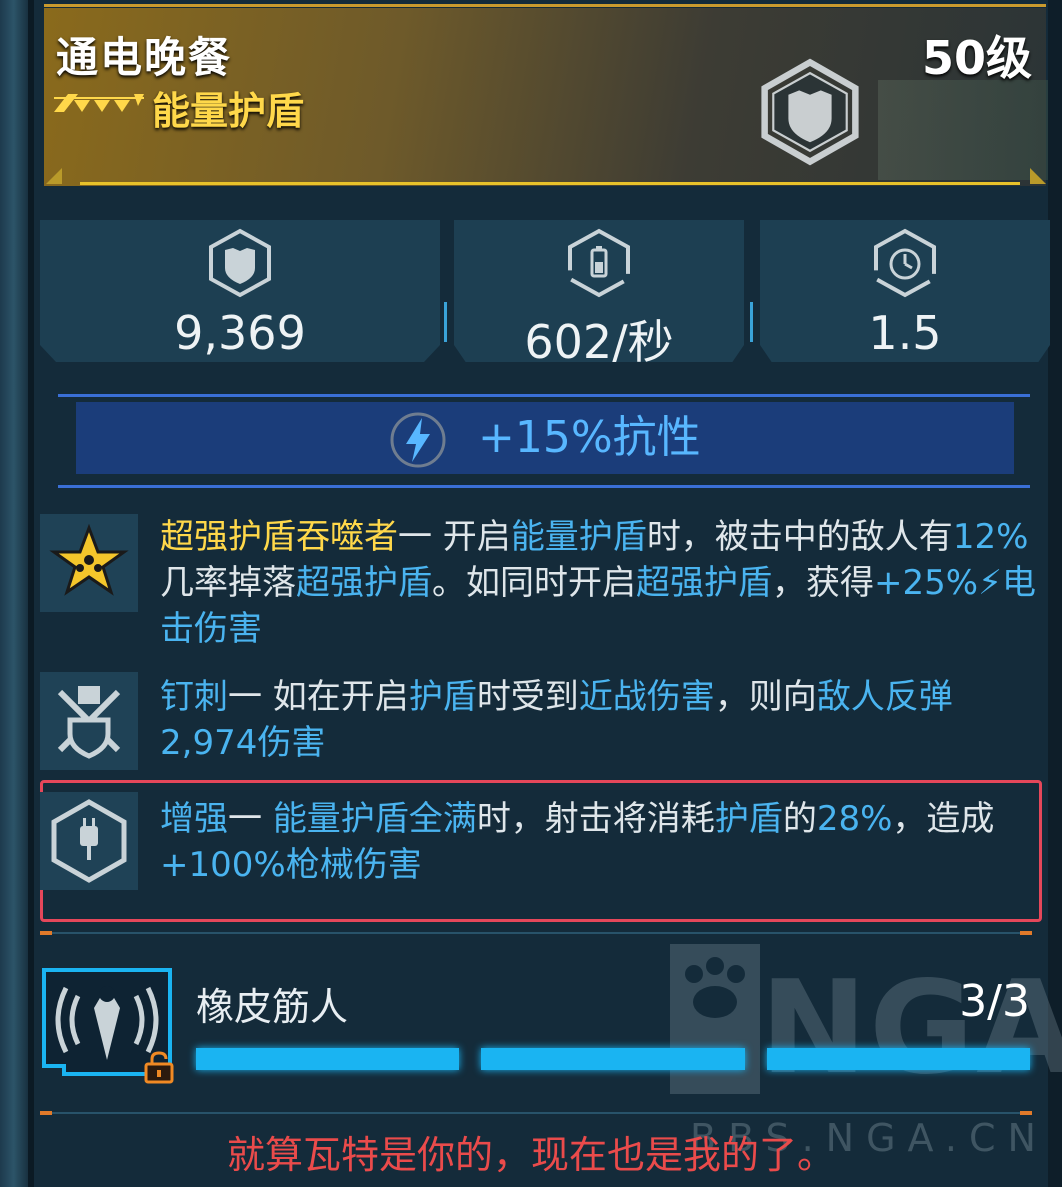 This screenshot has height=1187, width=1062. I want to click on perk-text-segment: +100%, so click(223, 865).